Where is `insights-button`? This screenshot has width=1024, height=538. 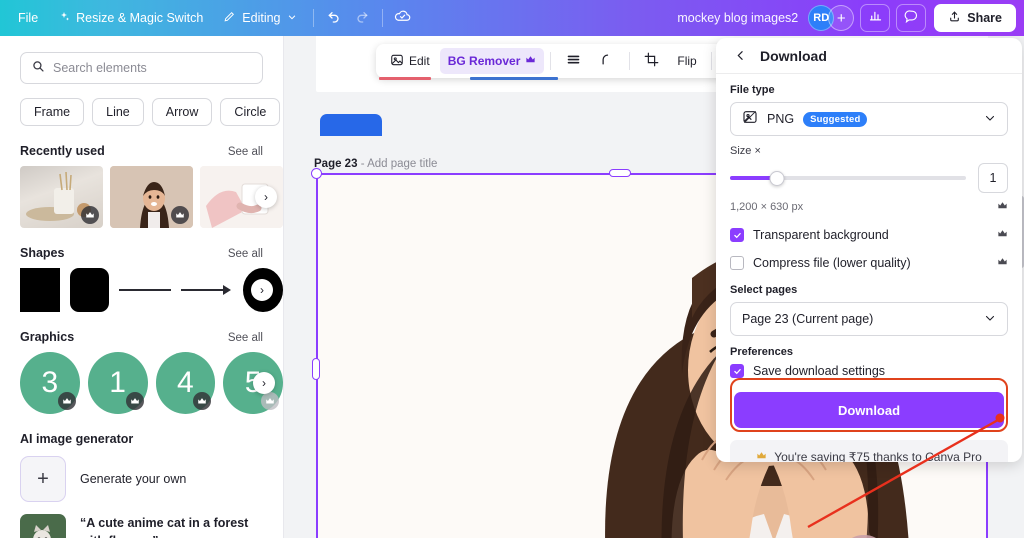 insights-button is located at coordinates (875, 18).